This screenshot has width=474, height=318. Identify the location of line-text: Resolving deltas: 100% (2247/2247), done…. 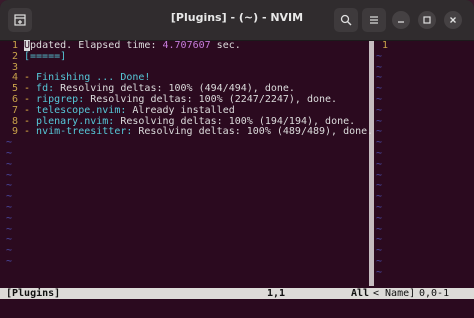
(211, 99).